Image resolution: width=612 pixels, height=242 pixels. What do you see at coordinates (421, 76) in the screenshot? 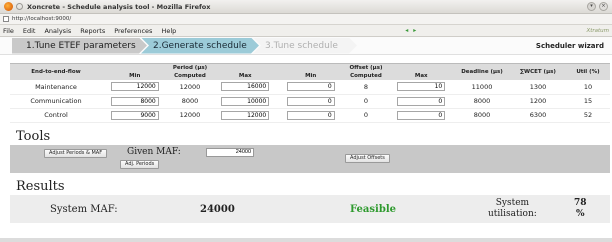
I see `header-offset-max: Max` at bounding box center [421, 76].